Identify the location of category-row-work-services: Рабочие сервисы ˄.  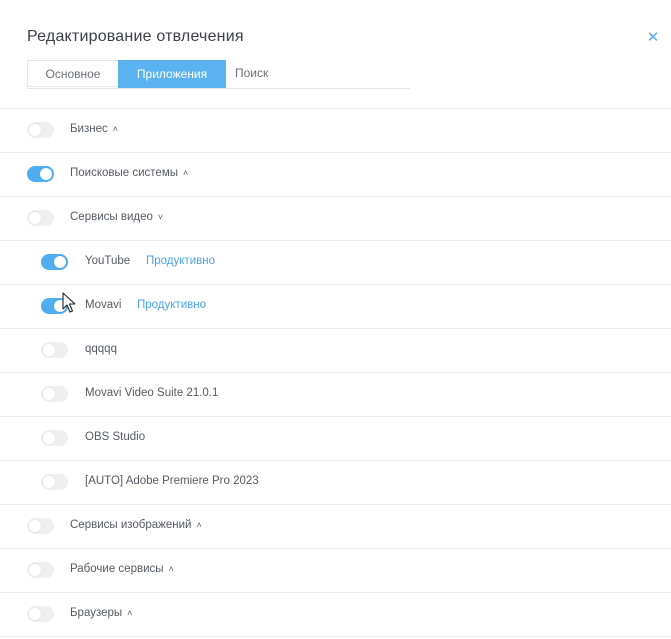
(335, 570).